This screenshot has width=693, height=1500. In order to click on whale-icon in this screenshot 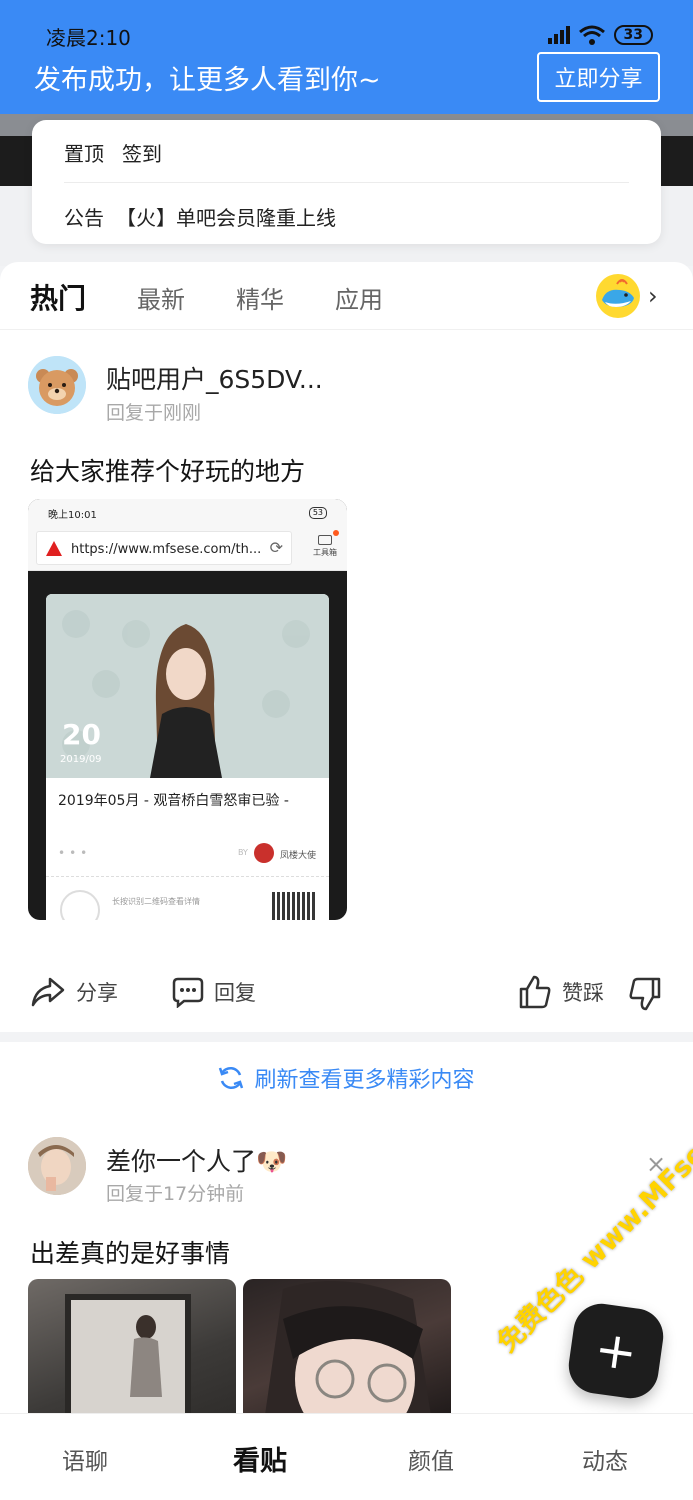, I will do `click(618, 296)`.